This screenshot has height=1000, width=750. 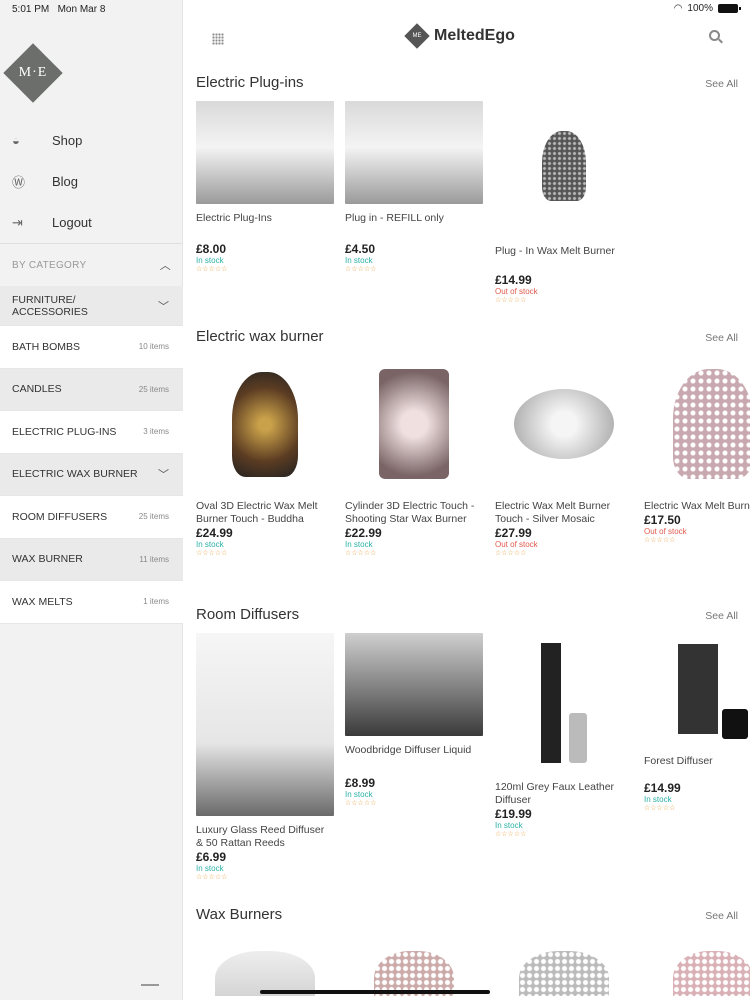 I want to click on section-title: Electric Plug-ins, so click(x=250, y=82).